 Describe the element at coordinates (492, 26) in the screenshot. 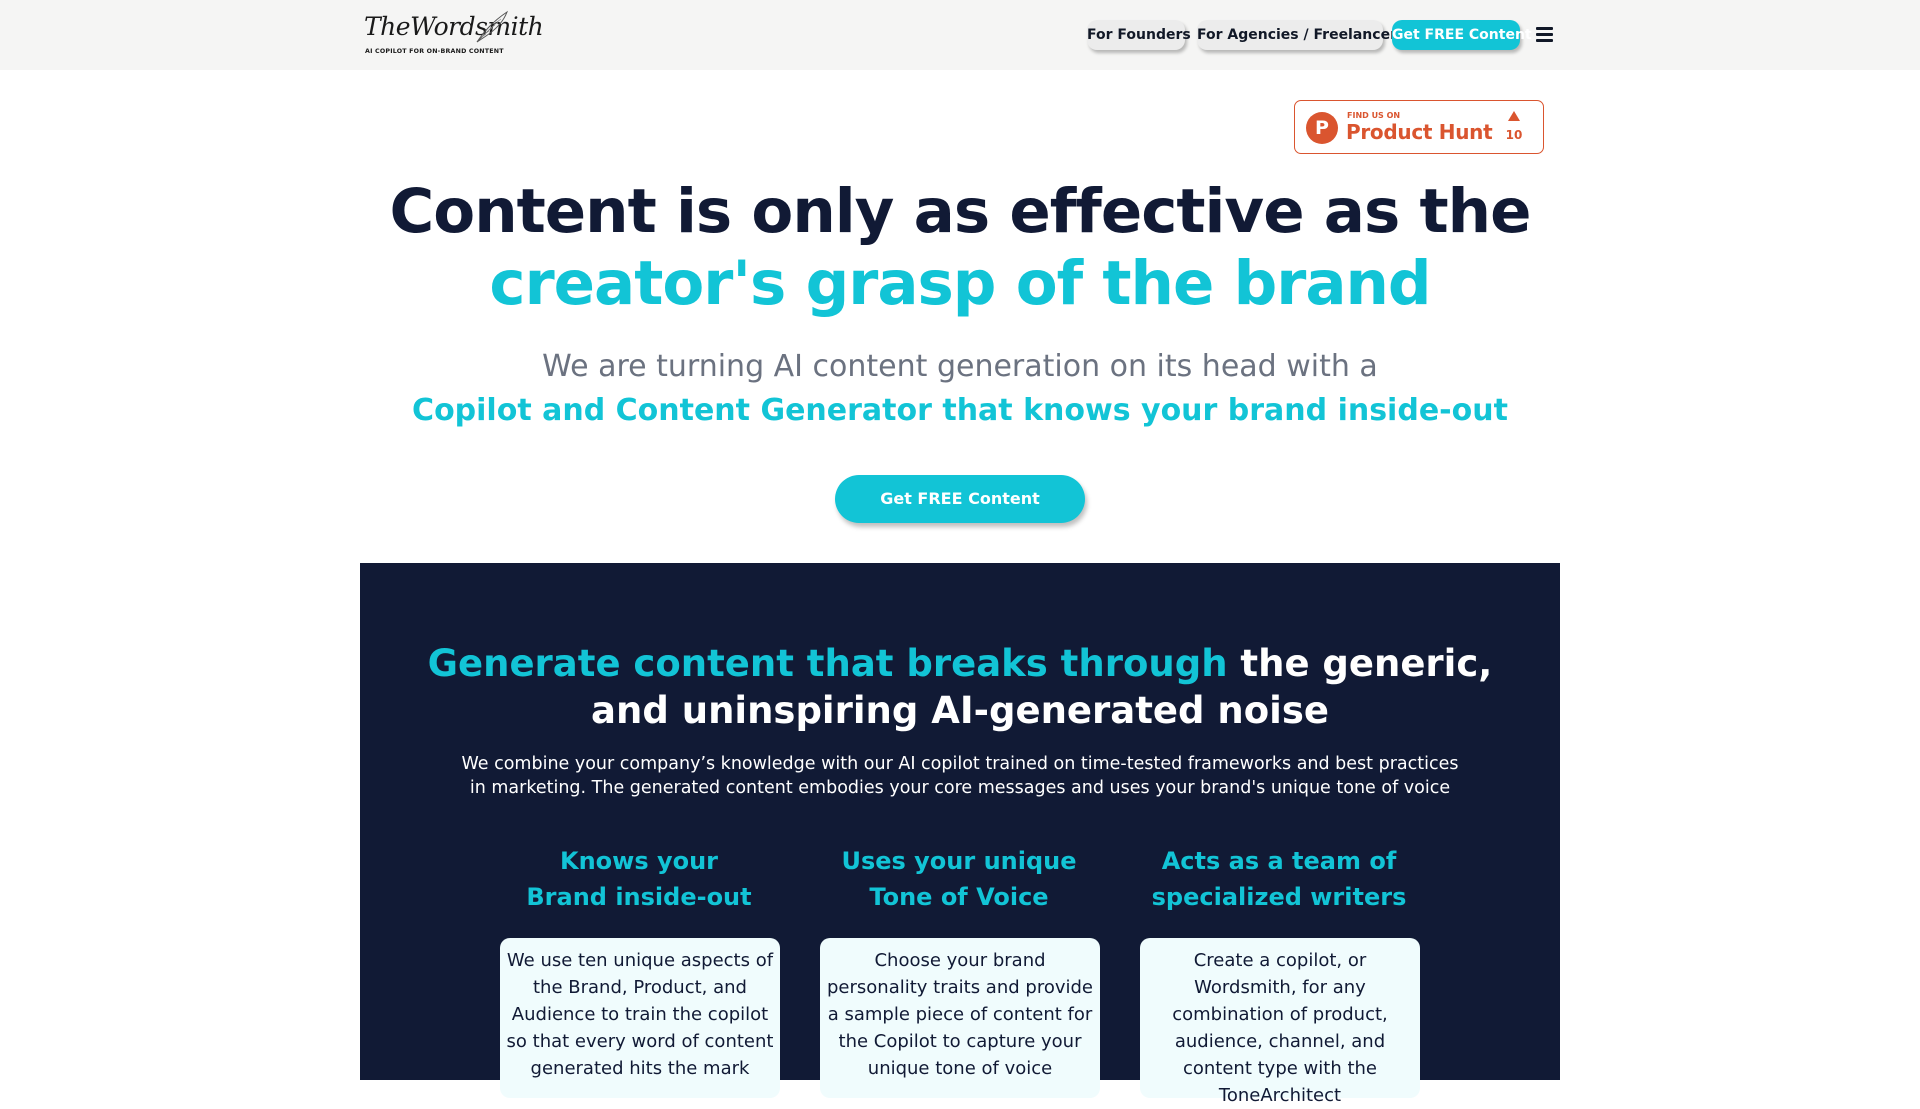

I see `feather-quill-icon` at that location.